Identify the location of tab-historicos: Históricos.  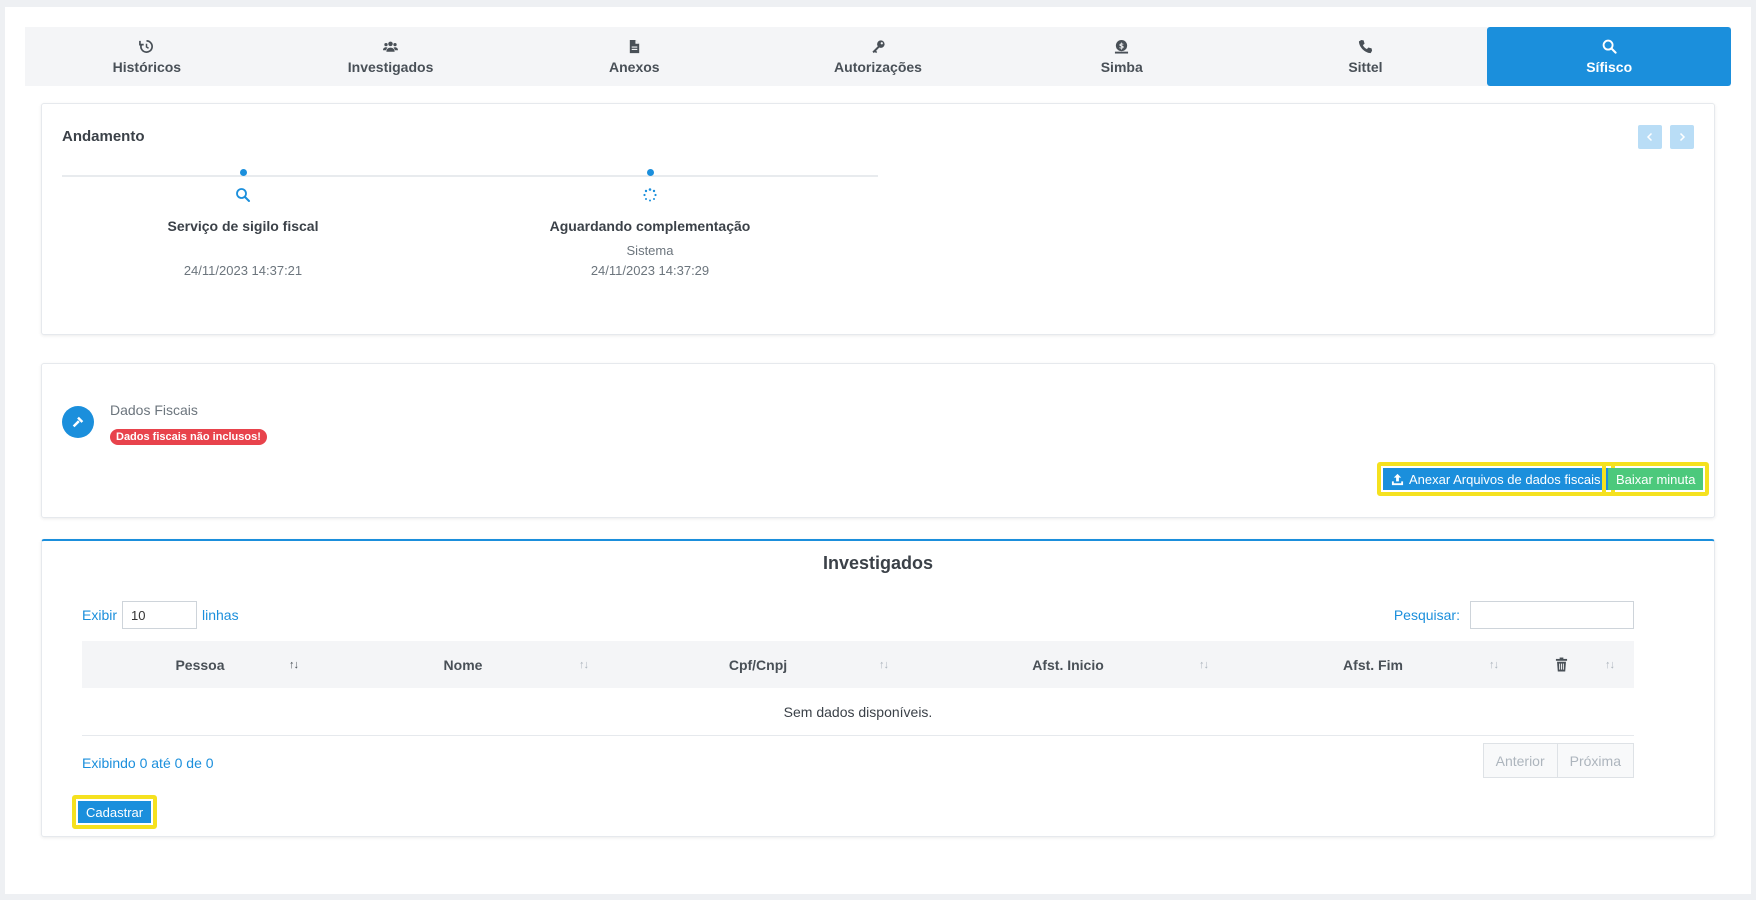
(147, 56).